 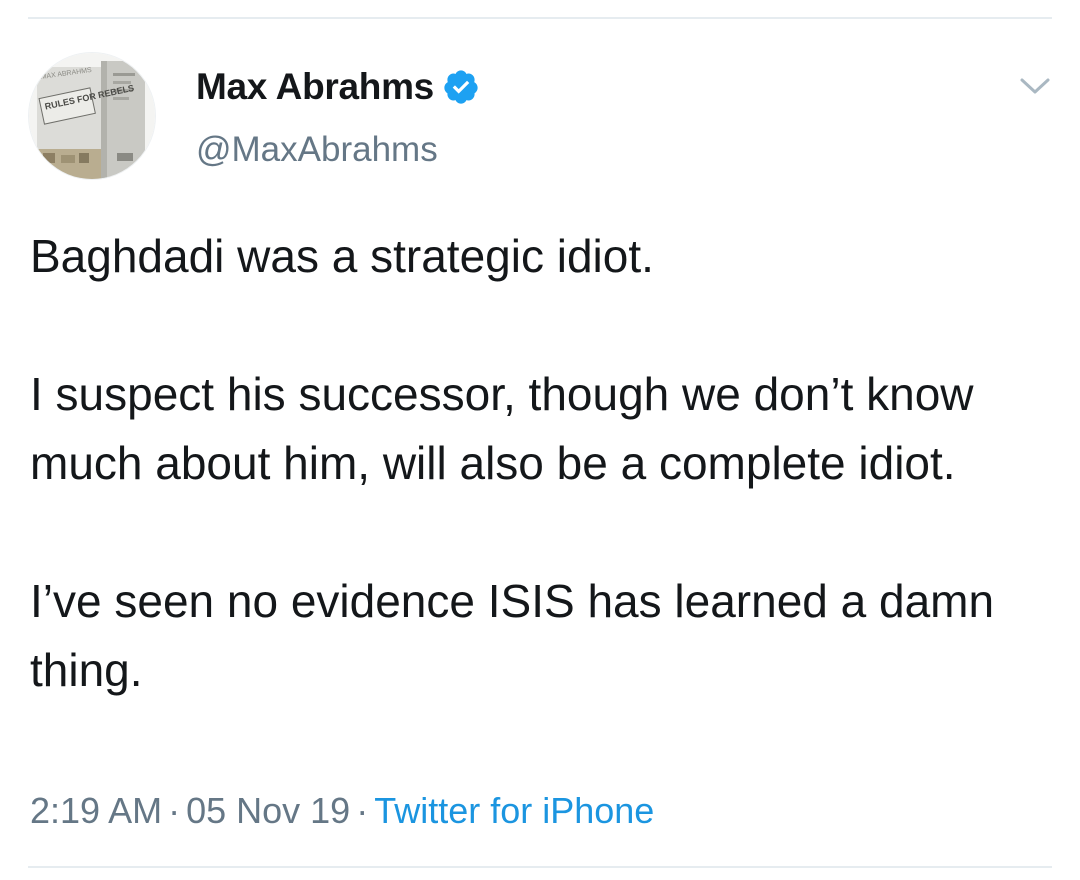 I want to click on author-handle: @MaxAbrahms, so click(x=317, y=150).